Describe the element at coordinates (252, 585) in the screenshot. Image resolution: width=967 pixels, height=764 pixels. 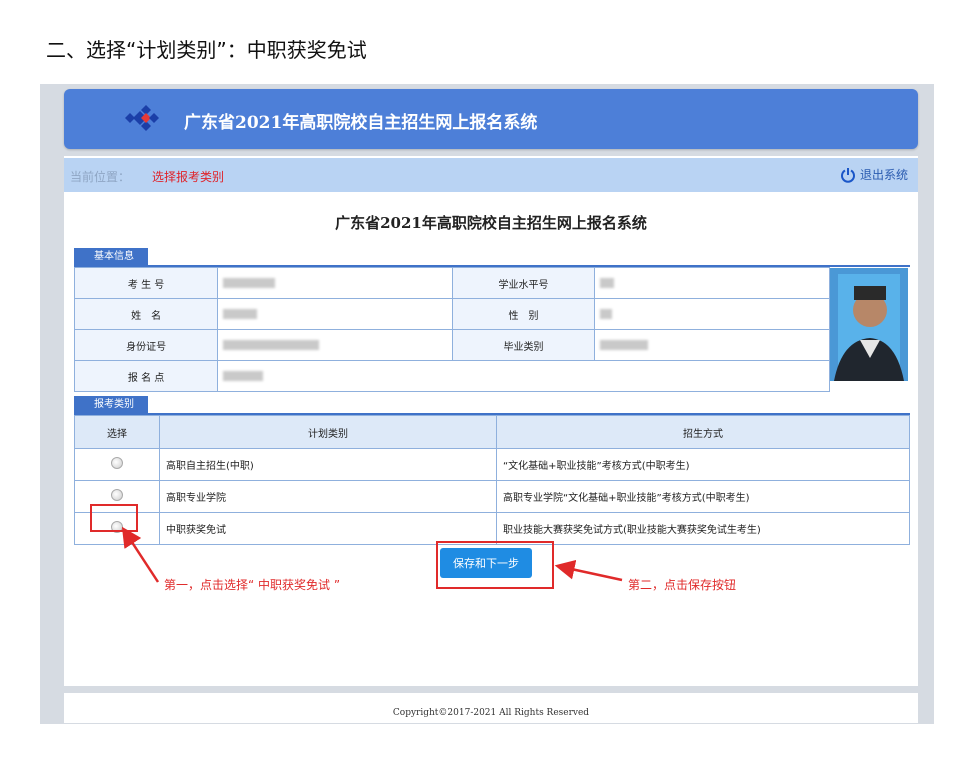
I see `annotation-step-one: 第一，点击选择“ 中职获奖免试 ”` at that location.